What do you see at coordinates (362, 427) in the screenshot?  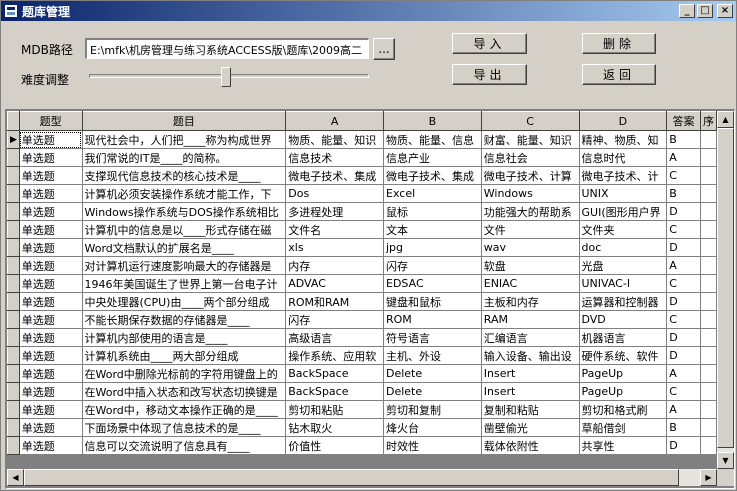 I see `table-row: 单选题 下面场景中体现了信息技术的是____ 钻木取火 烽火台 凿壁偷光 草船借剑 B` at bounding box center [362, 427].